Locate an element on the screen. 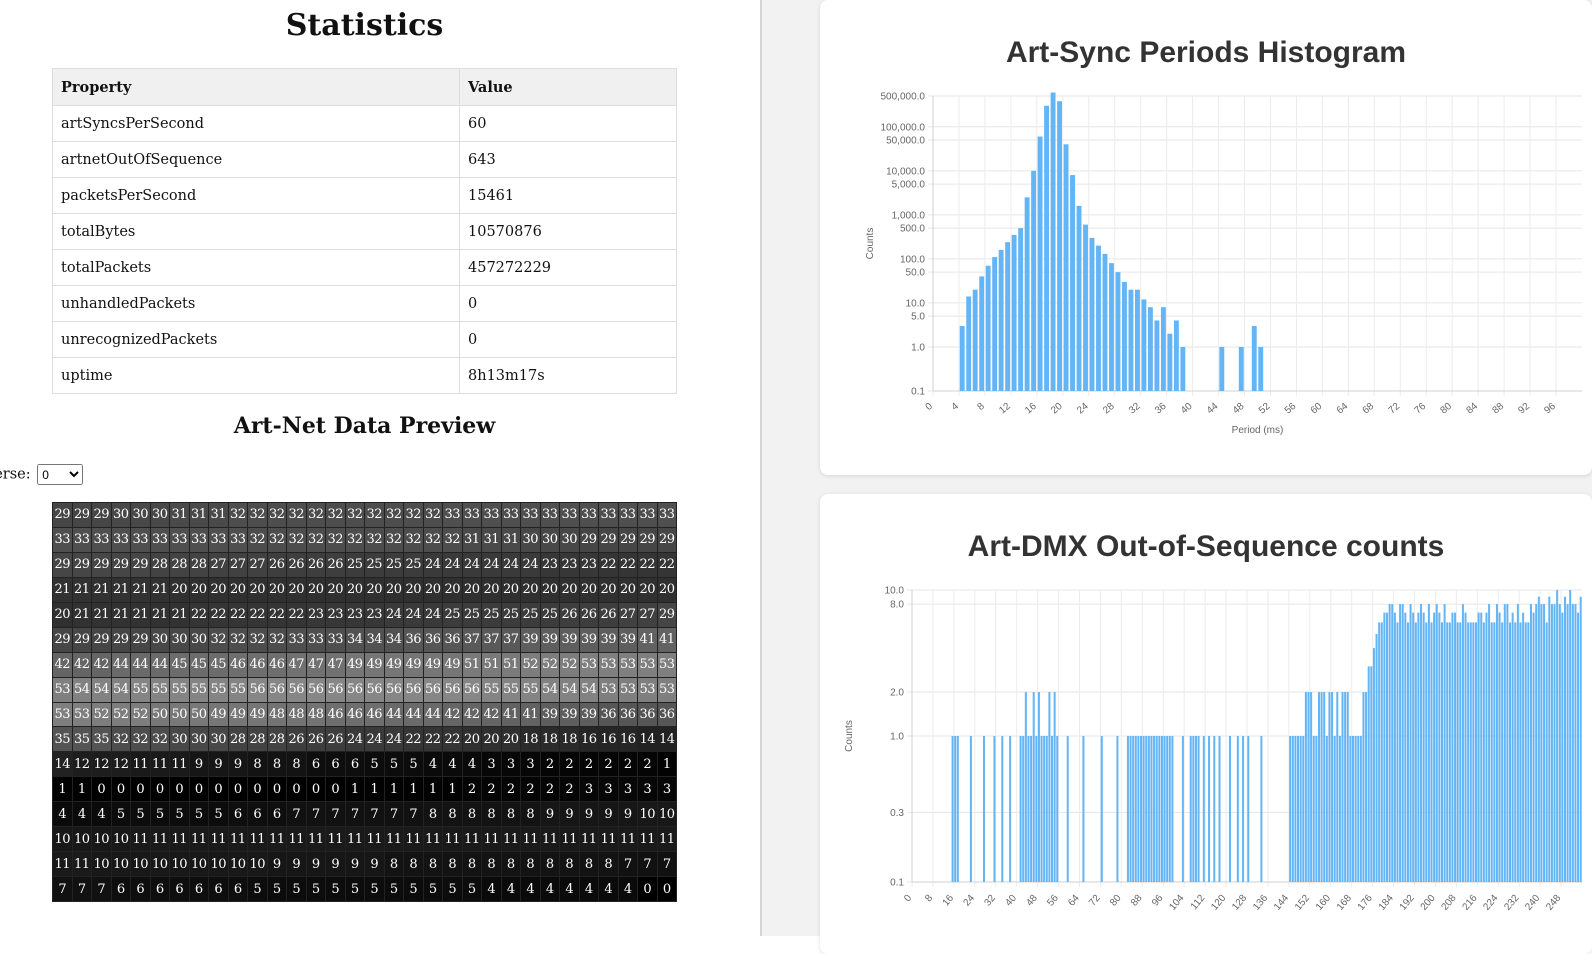  table-header-row: Property Value is located at coordinates (364, 87).